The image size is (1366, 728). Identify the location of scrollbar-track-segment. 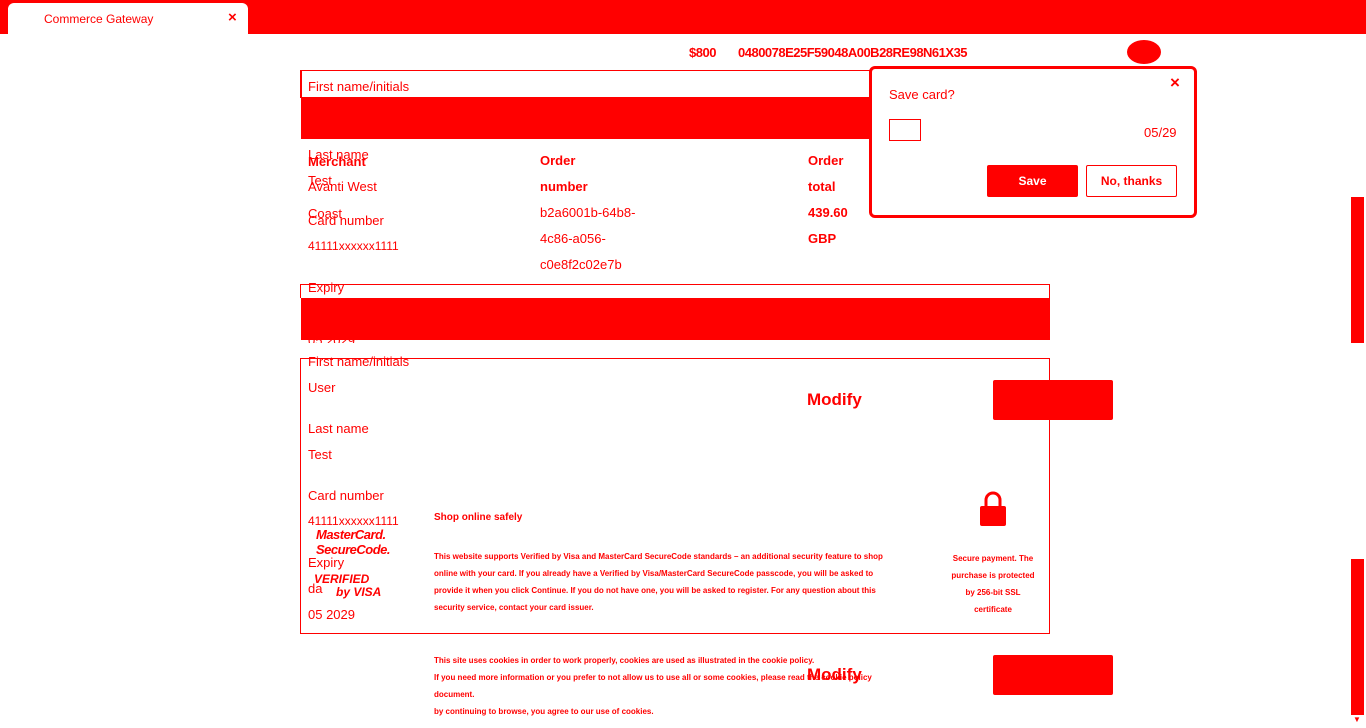
(1357, 270).